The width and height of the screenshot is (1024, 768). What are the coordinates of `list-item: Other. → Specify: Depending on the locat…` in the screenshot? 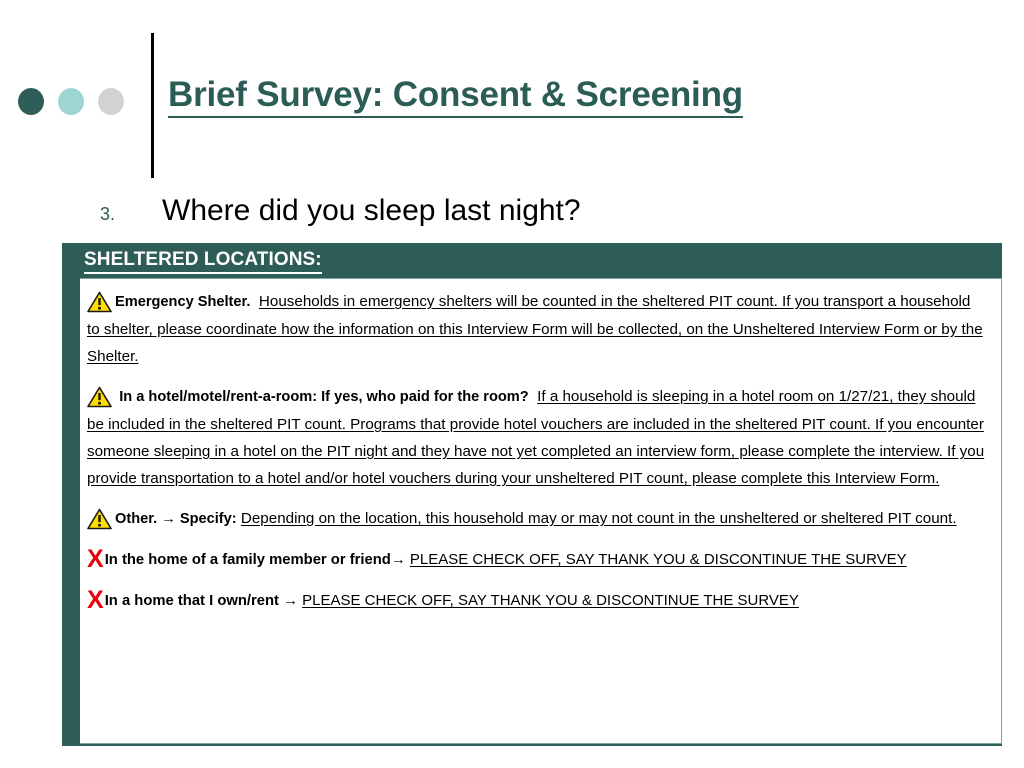 It's located at (537, 519).